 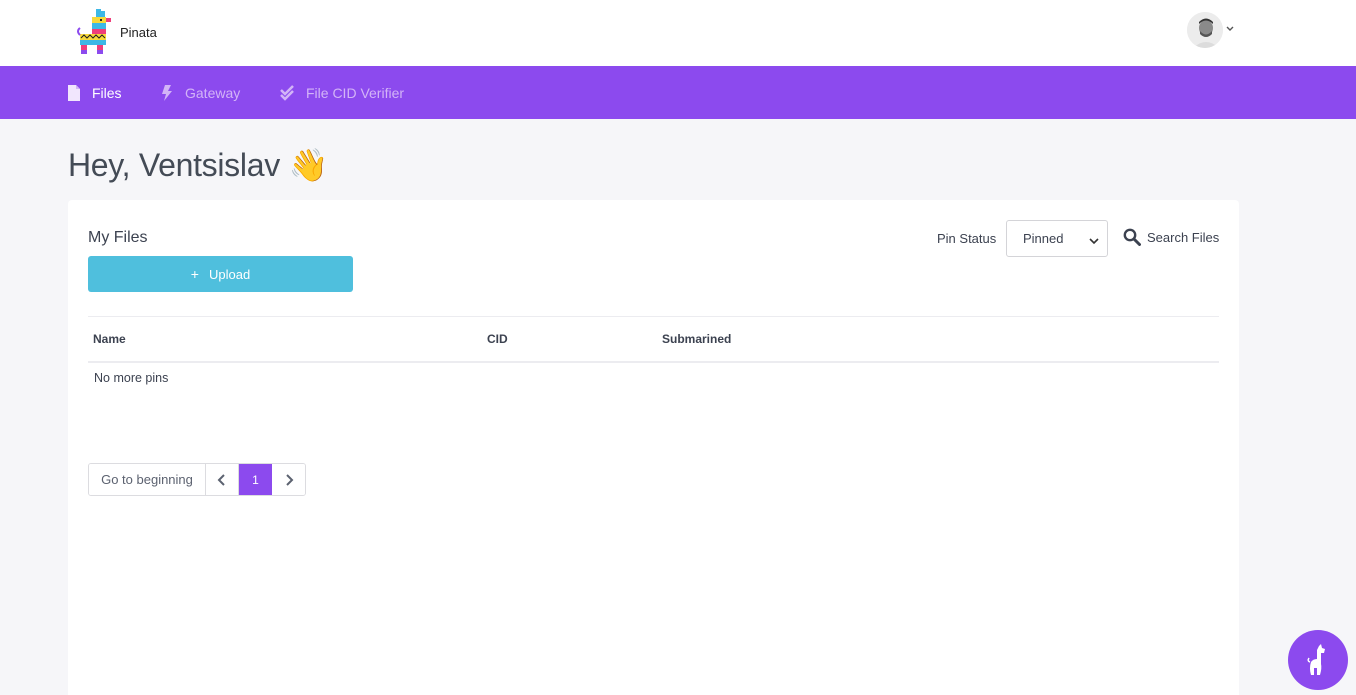 I want to click on upload-button: + Upload, so click(x=220, y=274).